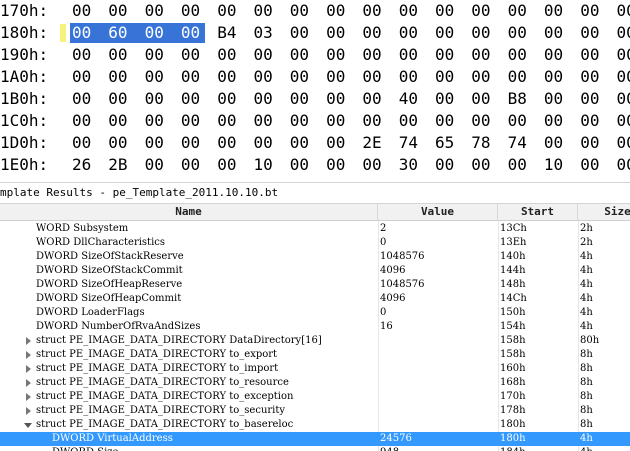 The height and width of the screenshot is (451, 630). Describe the element at coordinates (315, 271) in the screenshot. I see `table-row: DWORD SizeOfStackCommit 4096 144h 4h` at that location.